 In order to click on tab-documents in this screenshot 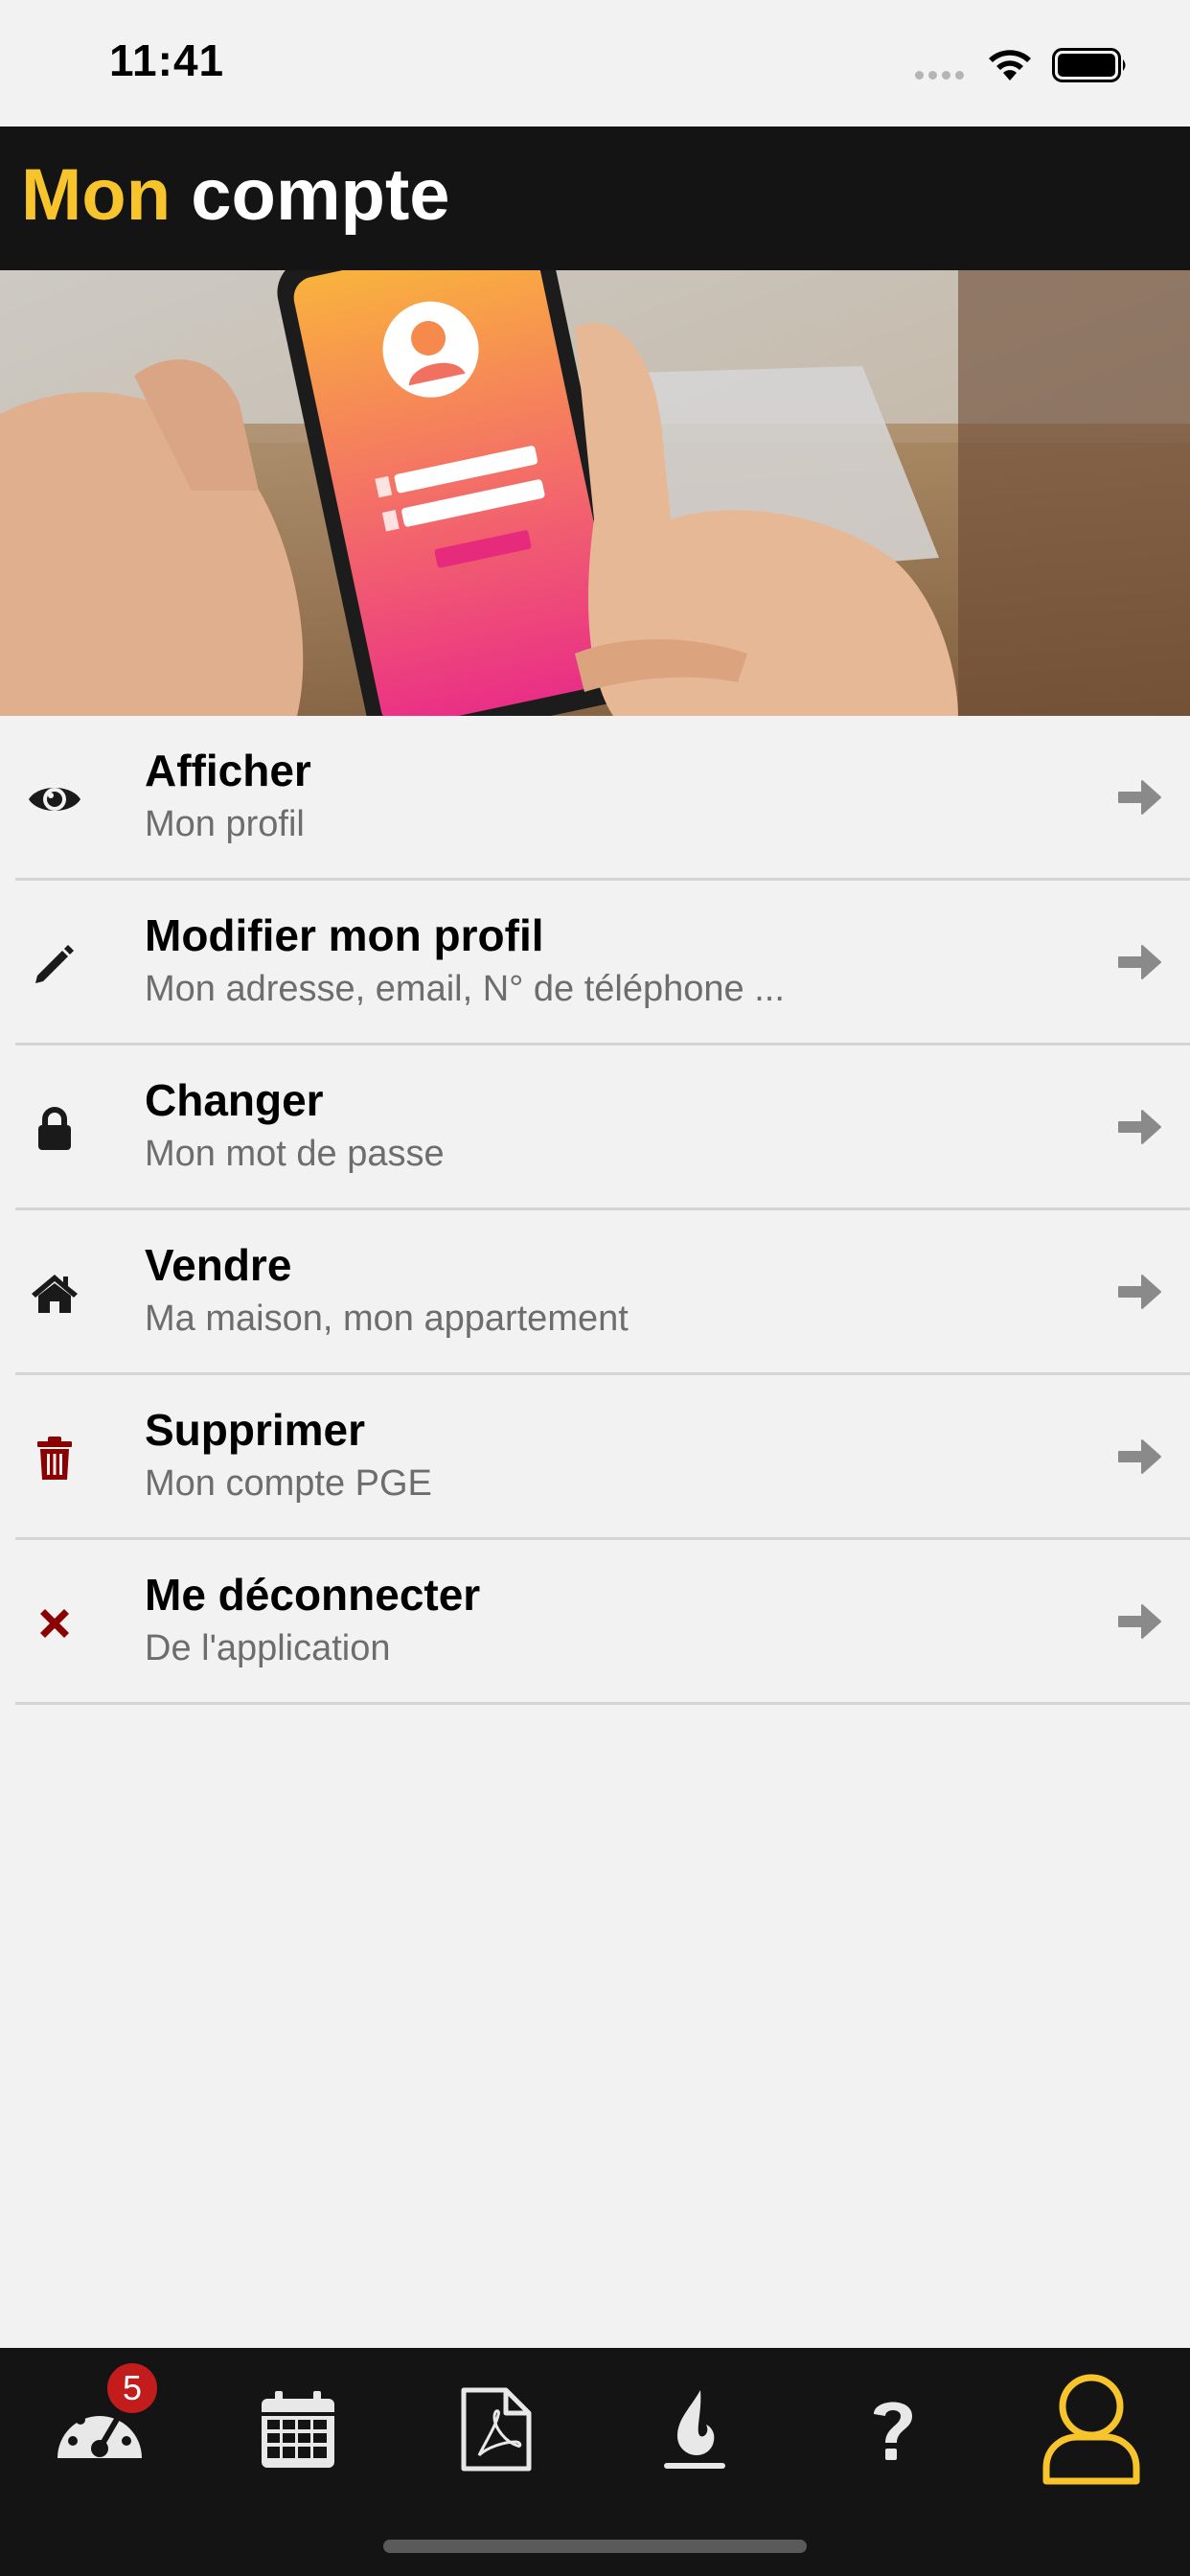, I will do `click(496, 2429)`.